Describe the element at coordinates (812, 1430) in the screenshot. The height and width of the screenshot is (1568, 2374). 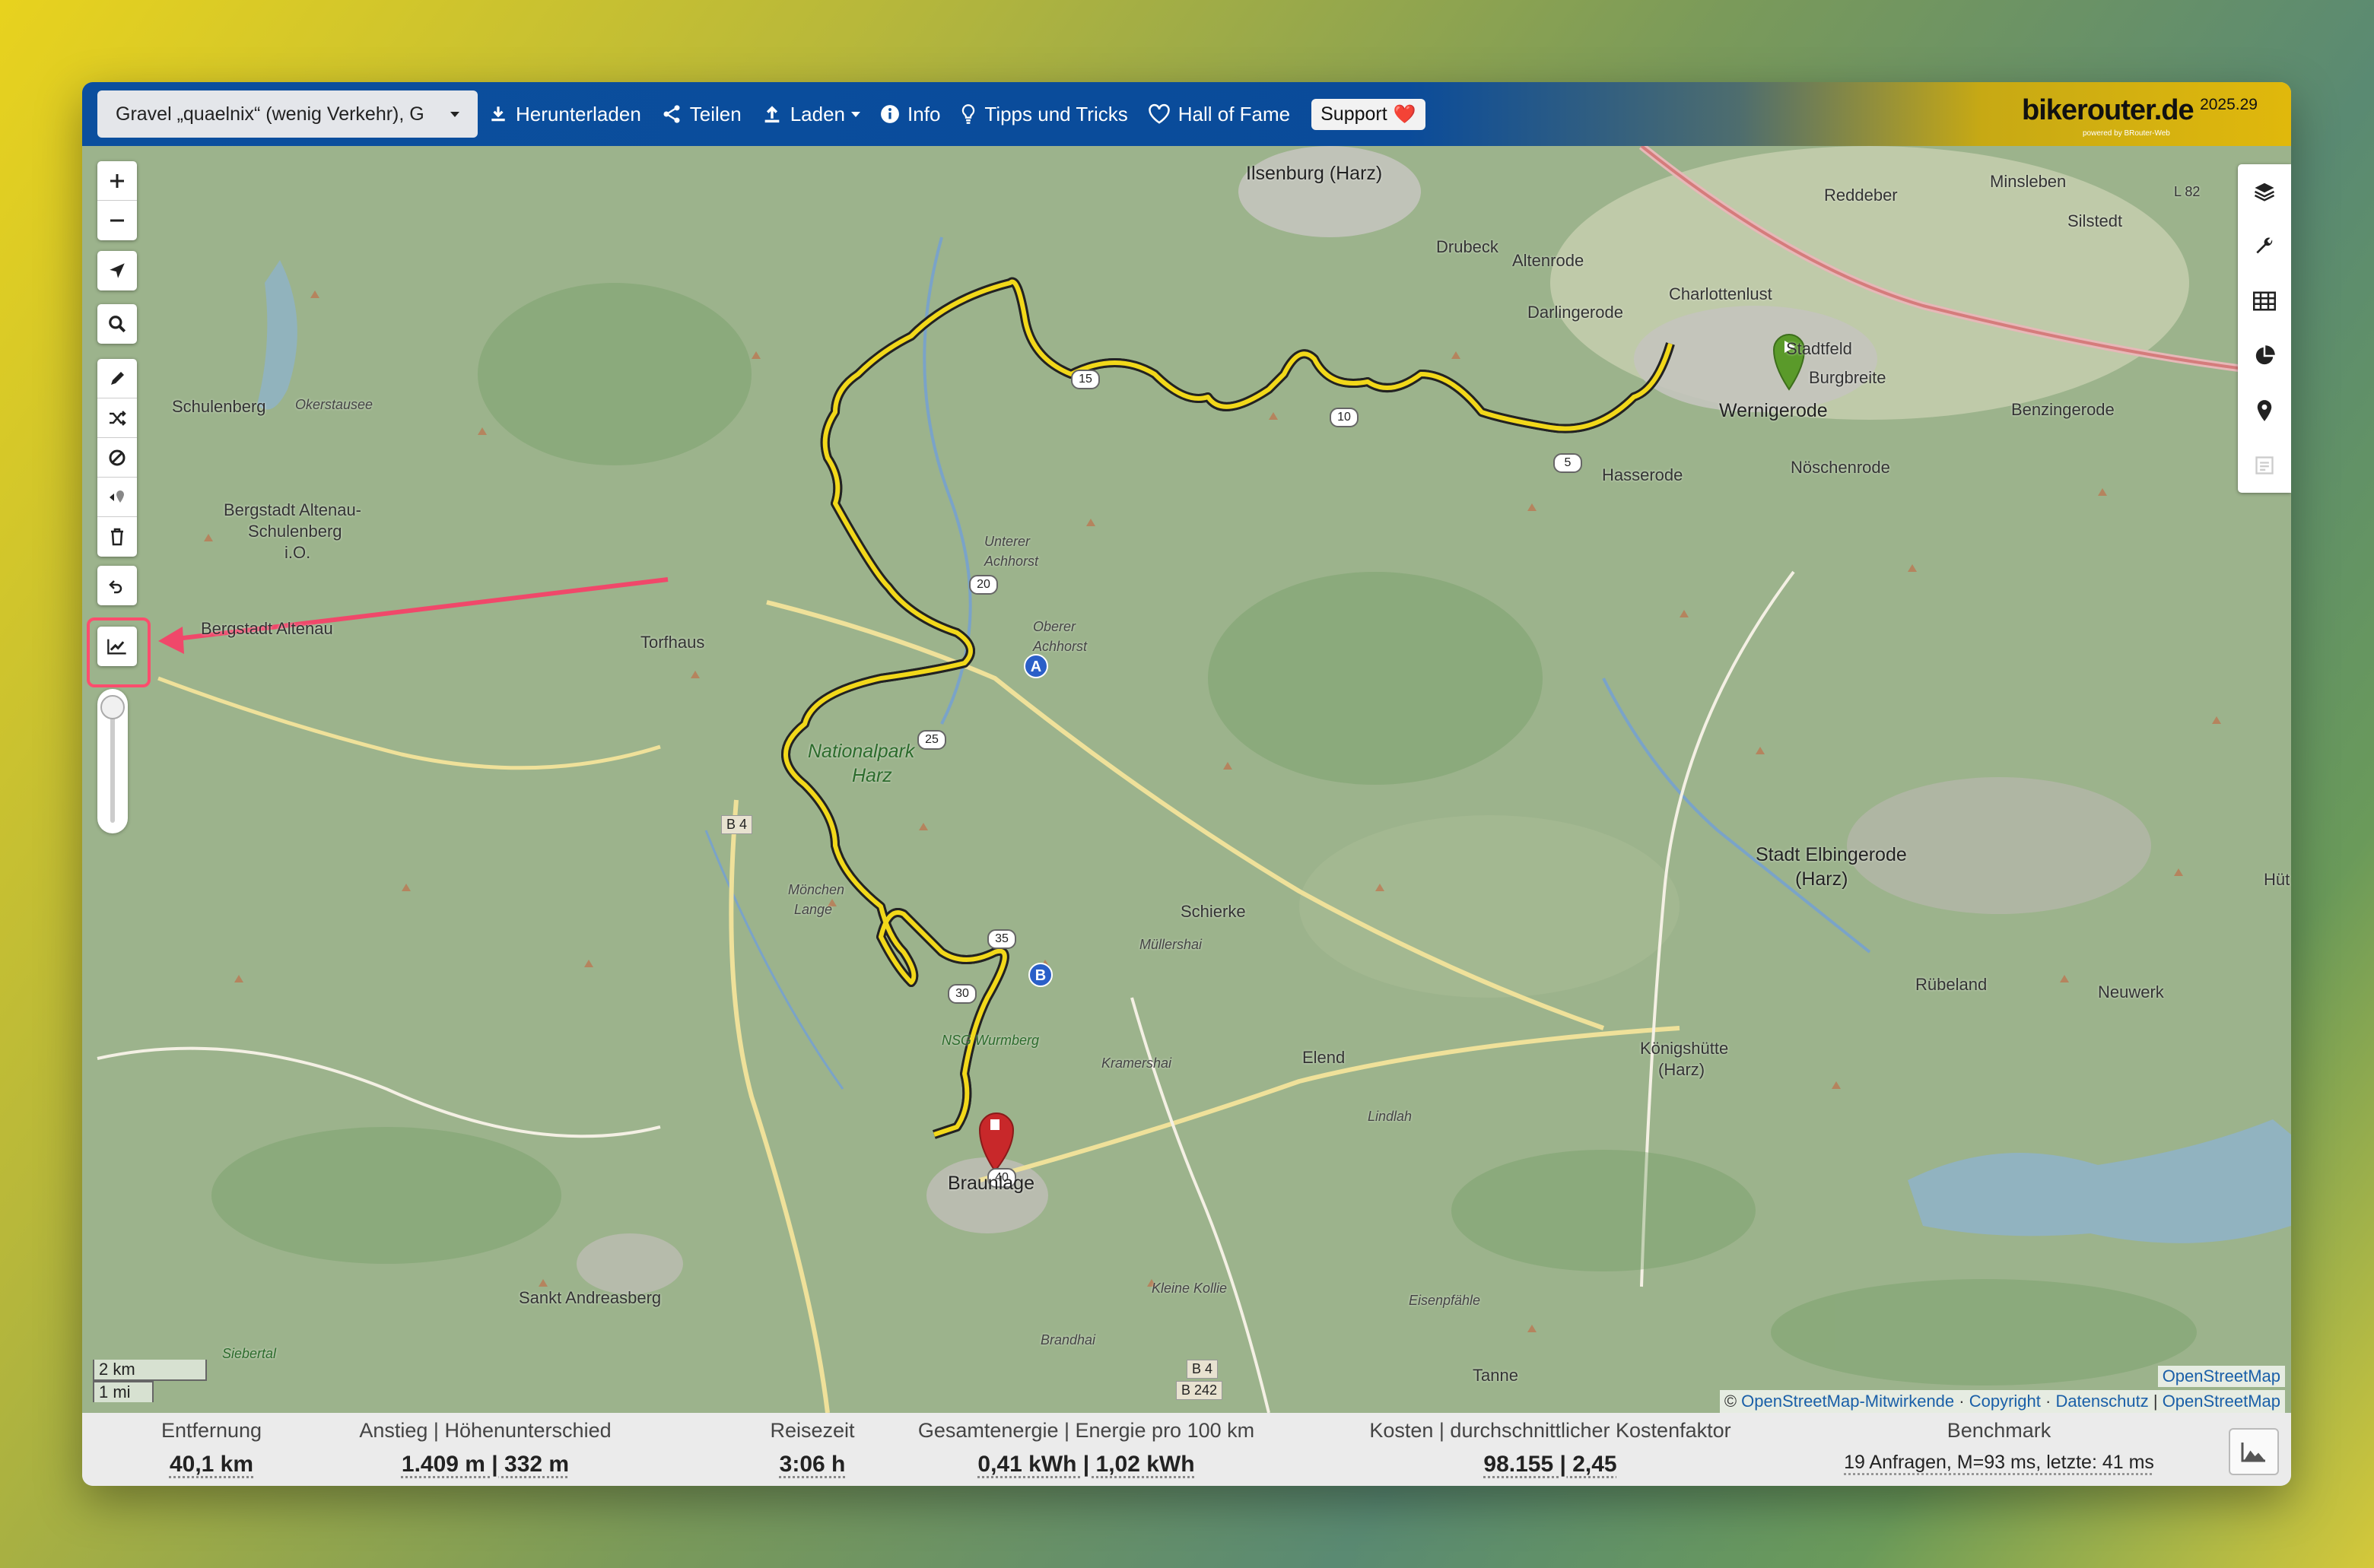
I see `stat-label: Reisezeit` at that location.